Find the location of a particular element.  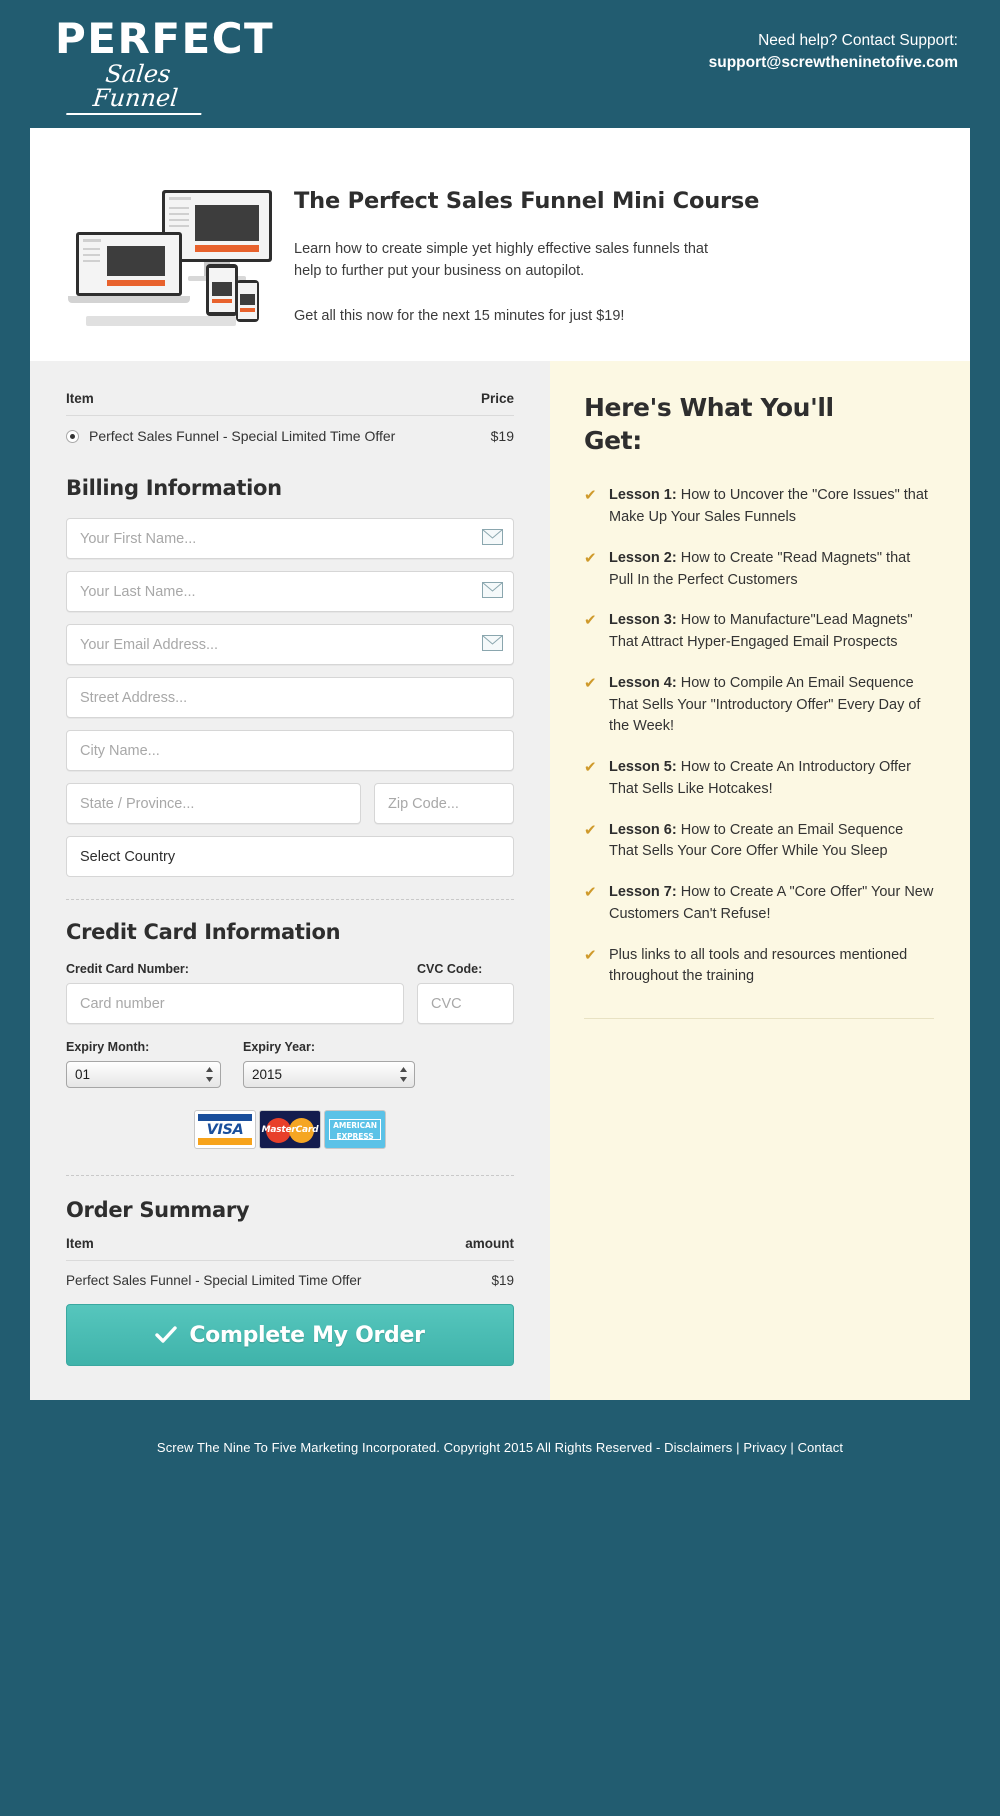

support-email-link: support@screwtheninetofive.com is located at coordinates (833, 63).